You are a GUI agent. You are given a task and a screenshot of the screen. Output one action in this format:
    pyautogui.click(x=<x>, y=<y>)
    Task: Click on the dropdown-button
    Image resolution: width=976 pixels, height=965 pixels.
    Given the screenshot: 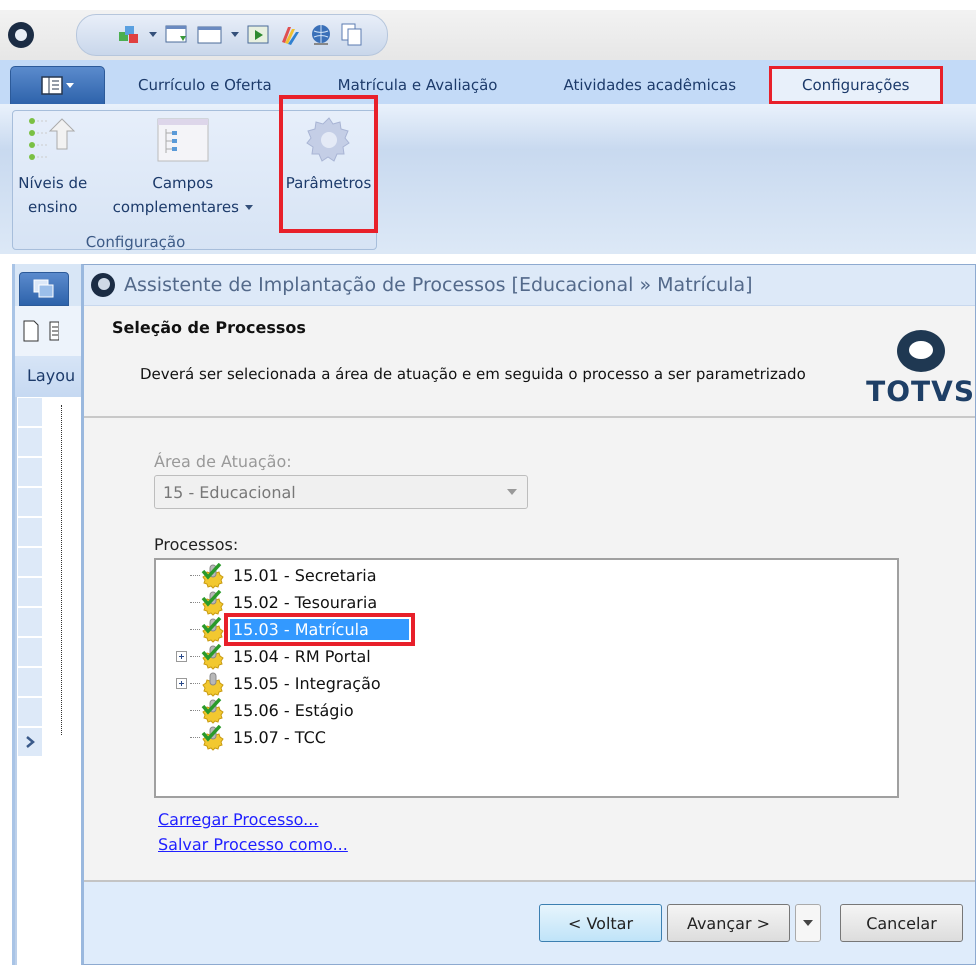 What is the action you would take?
    pyautogui.click(x=808, y=923)
    